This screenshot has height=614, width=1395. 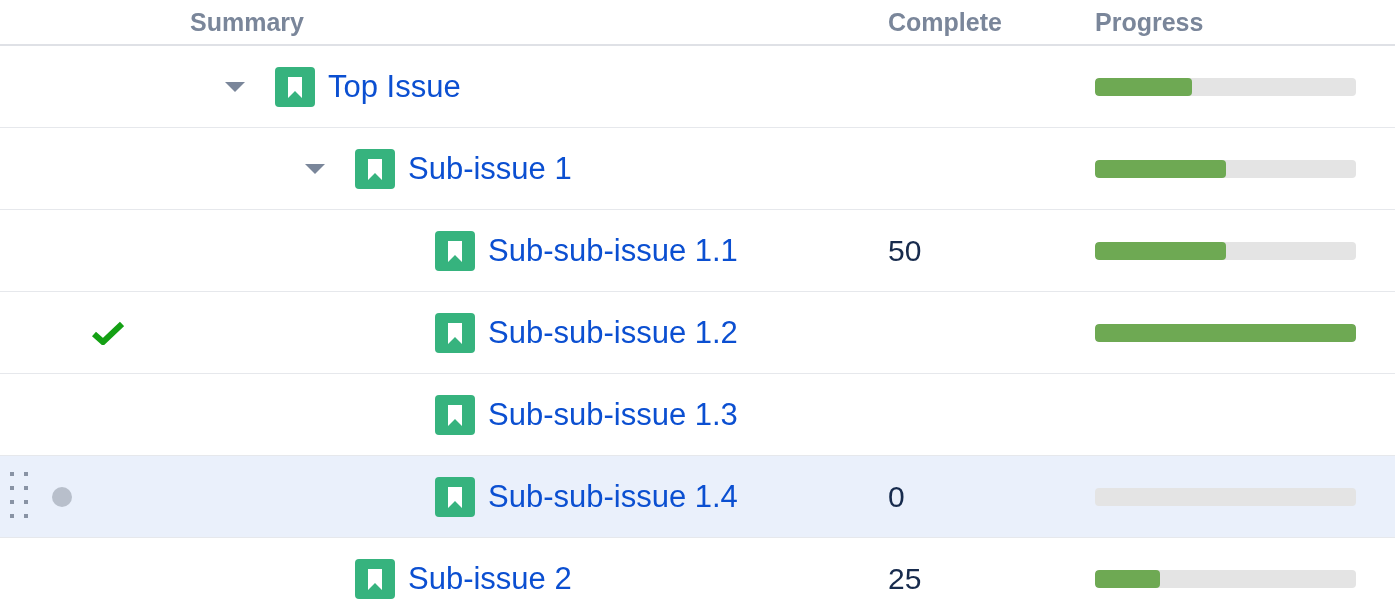 What do you see at coordinates (905, 250) in the screenshot?
I see `complete-value: 50` at bounding box center [905, 250].